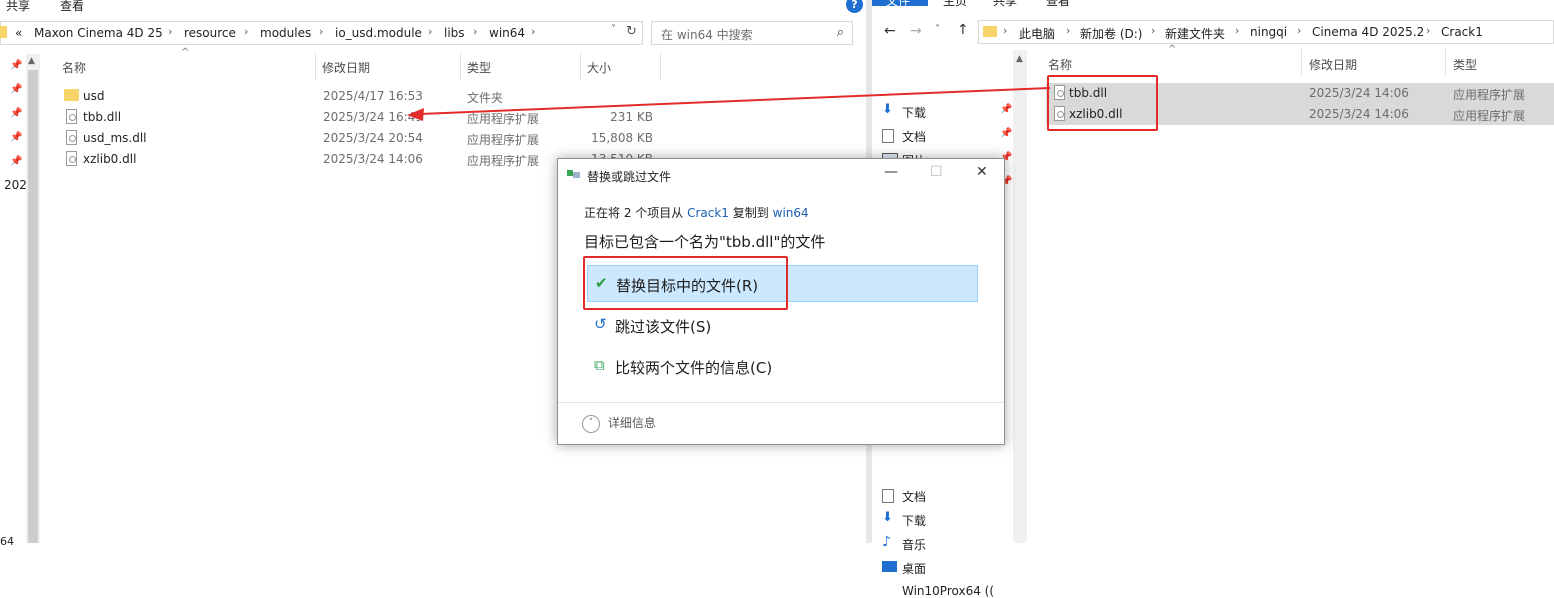  Describe the element at coordinates (631, 423) in the screenshot. I see `details-label: 详细信息` at that location.